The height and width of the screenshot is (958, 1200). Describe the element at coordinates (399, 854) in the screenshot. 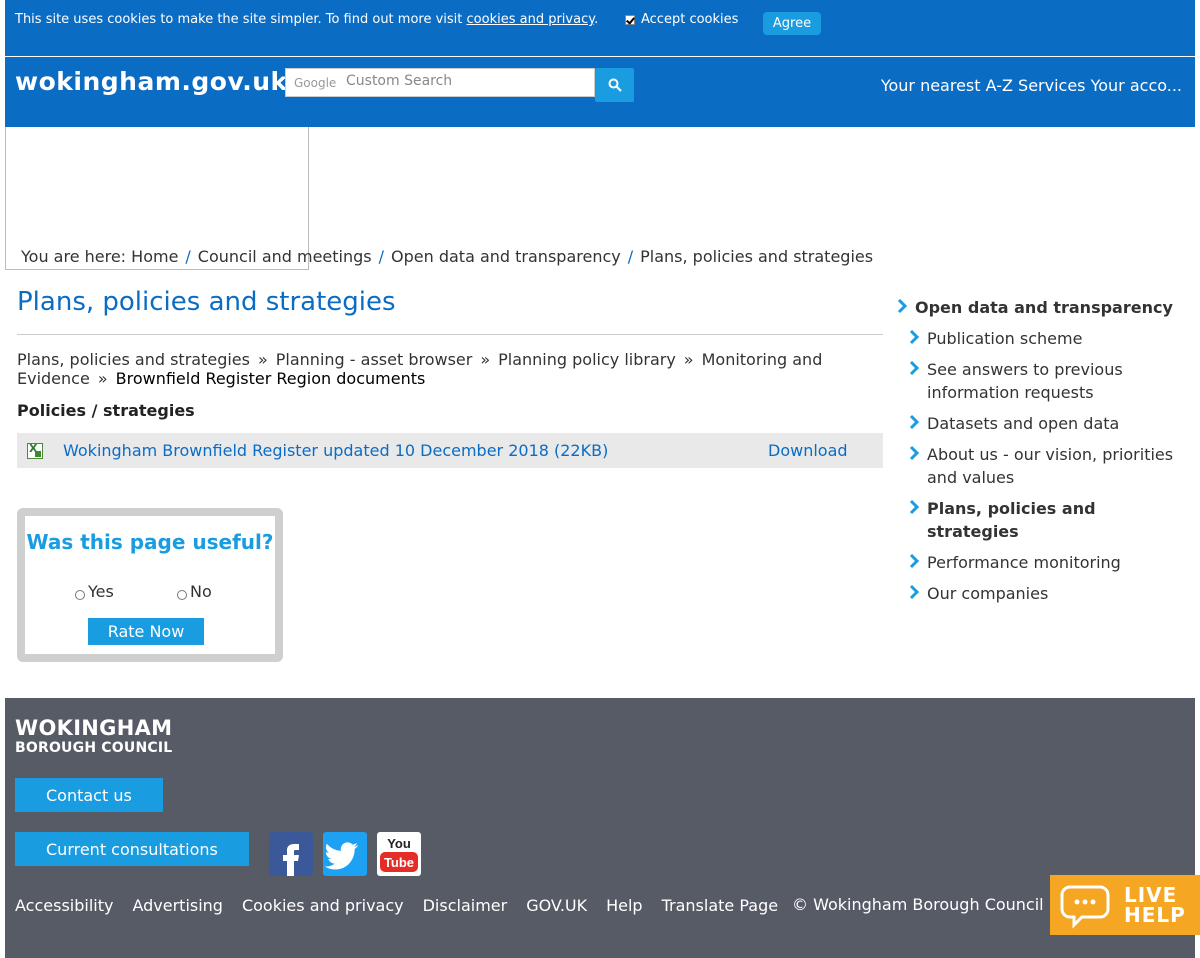

I see `youtube-icon: You Tube` at that location.